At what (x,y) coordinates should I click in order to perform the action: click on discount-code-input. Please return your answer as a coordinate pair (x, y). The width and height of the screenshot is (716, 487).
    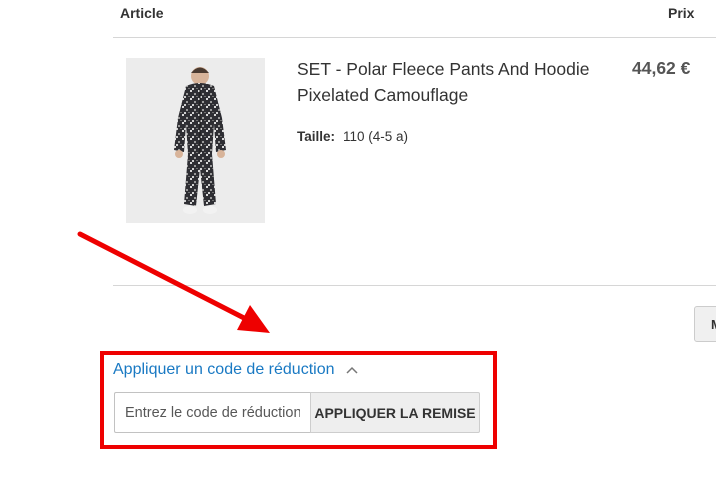
    Looking at the image, I should click on (212, 412).